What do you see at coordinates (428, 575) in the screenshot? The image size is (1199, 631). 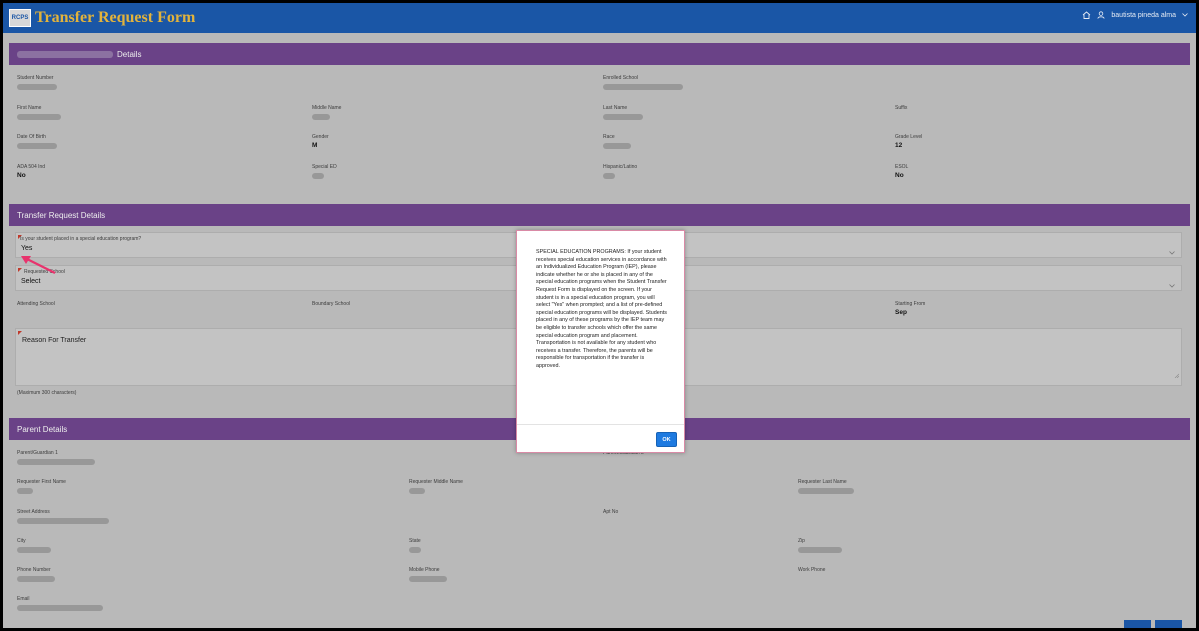 I see `mobile-phone-field: Mobile Phone` at bounding box center [428, 575].